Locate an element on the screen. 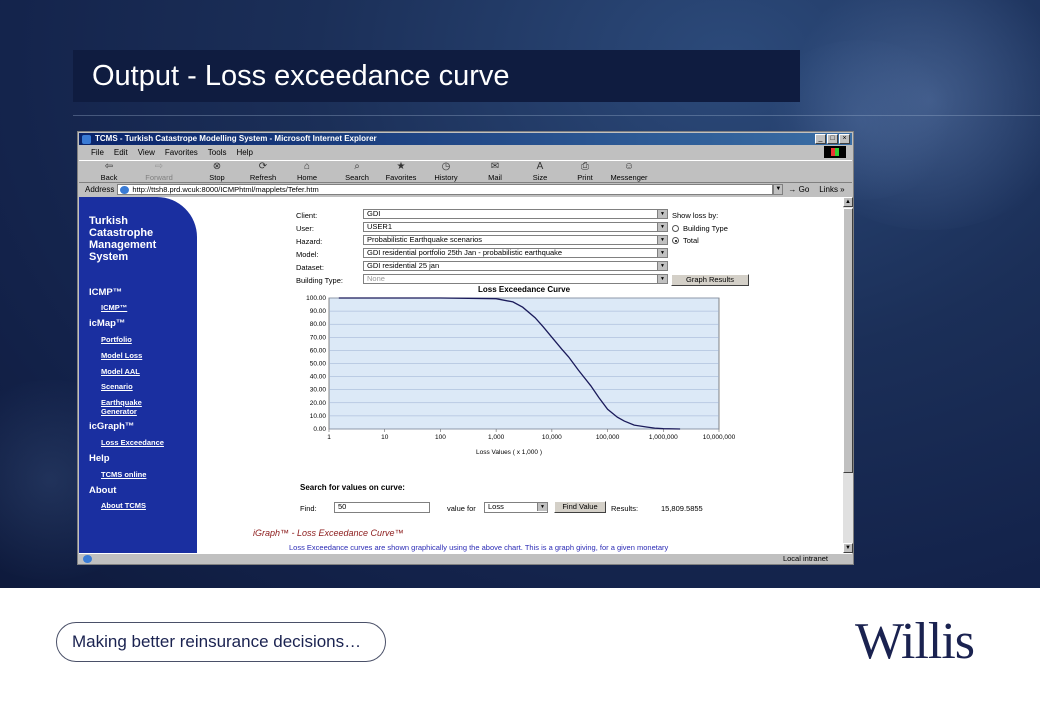 This screenshot has height=720, width=1040. refresh-icon: ⟳ is located at coordinates (263, 166).